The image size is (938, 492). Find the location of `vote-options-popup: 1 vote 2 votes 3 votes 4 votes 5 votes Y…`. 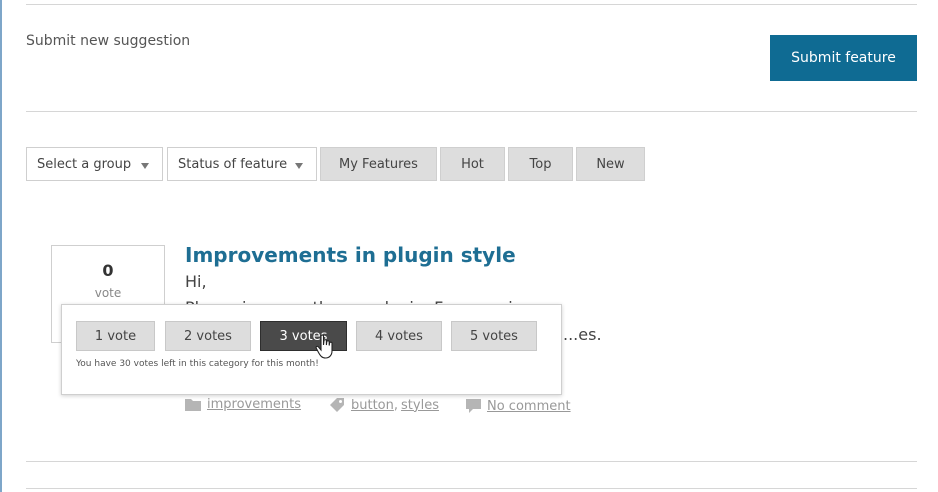

vote-options-popup: 1 vote 2 votes 3 votes 4 votes 5 votes Y… is located at coordinates (311, 349).